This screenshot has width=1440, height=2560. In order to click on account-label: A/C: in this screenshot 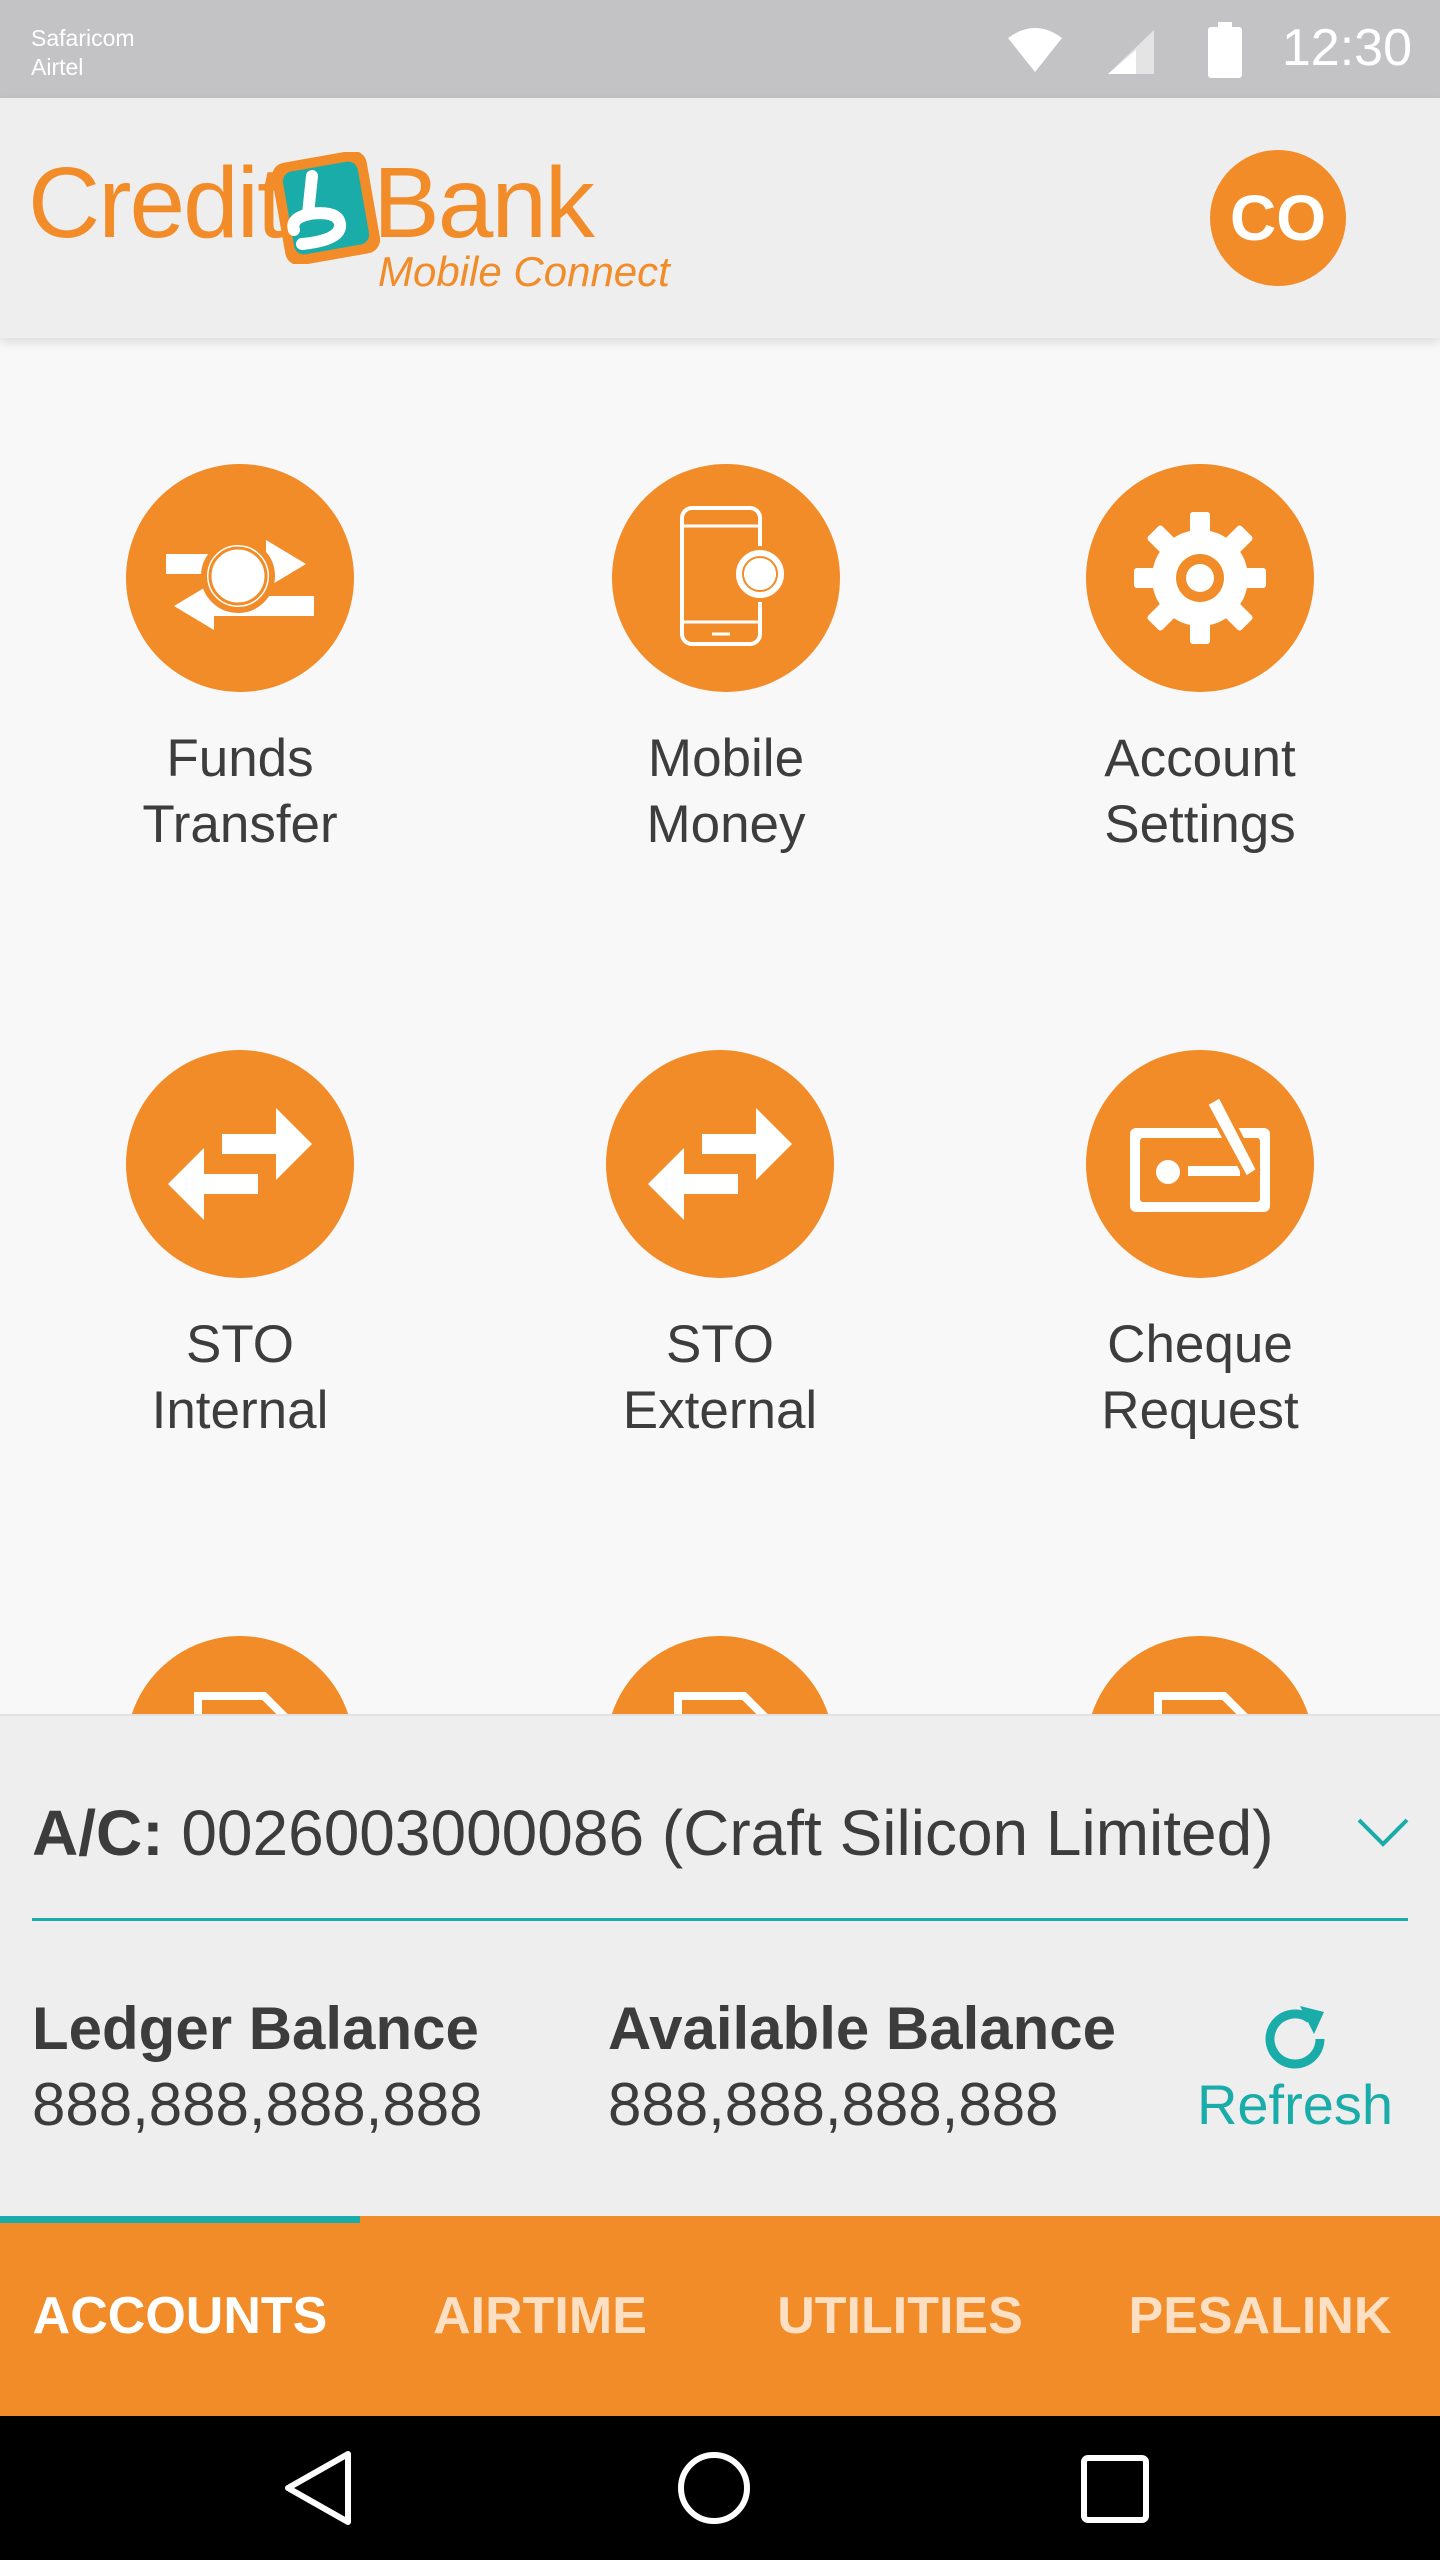, I will do `click(98, 1833)`.